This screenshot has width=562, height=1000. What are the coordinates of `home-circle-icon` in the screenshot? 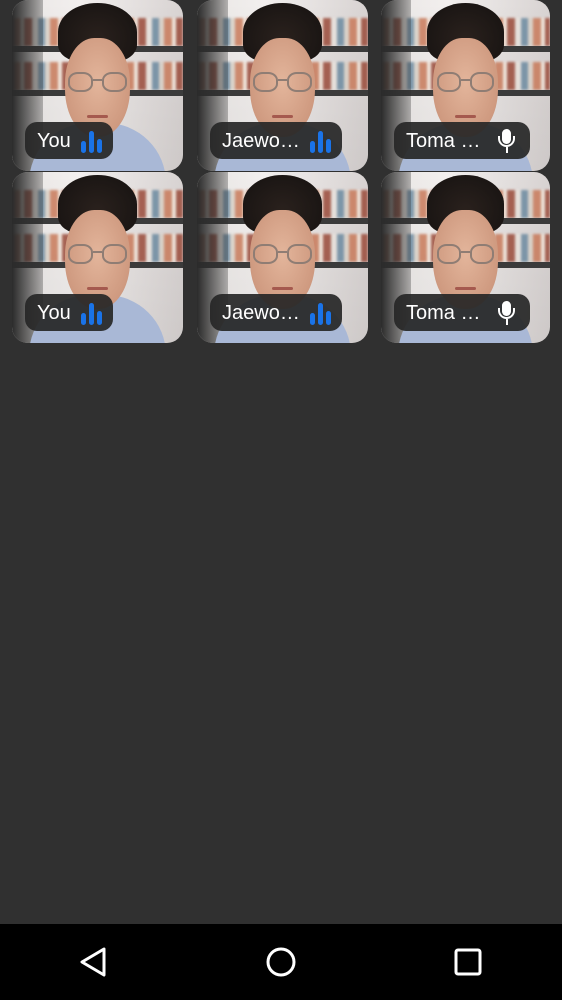 It's located at (281, 962).